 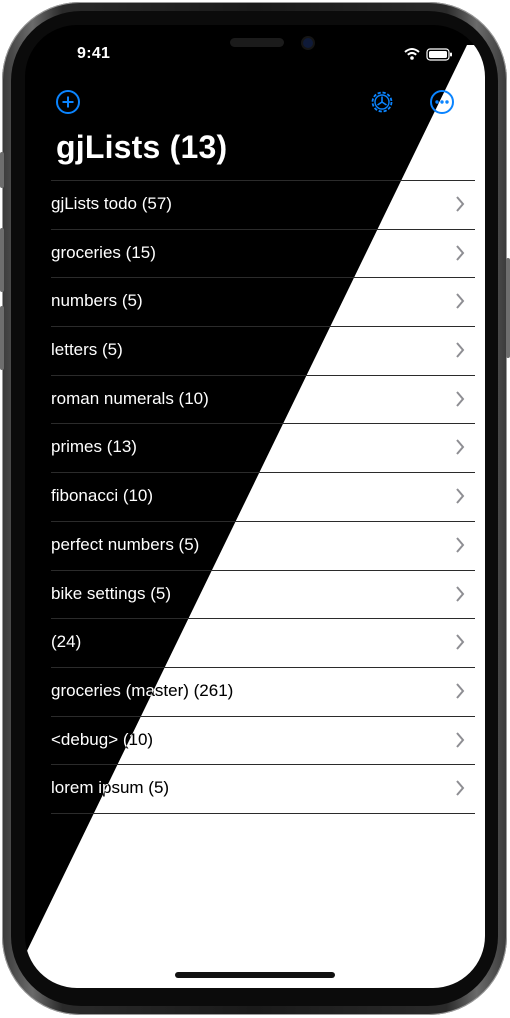 What do you see at coordinates (263, 204) in the screenshot?
I see `list-item: gjLists todo (57)` at bounding box center [263, 204].